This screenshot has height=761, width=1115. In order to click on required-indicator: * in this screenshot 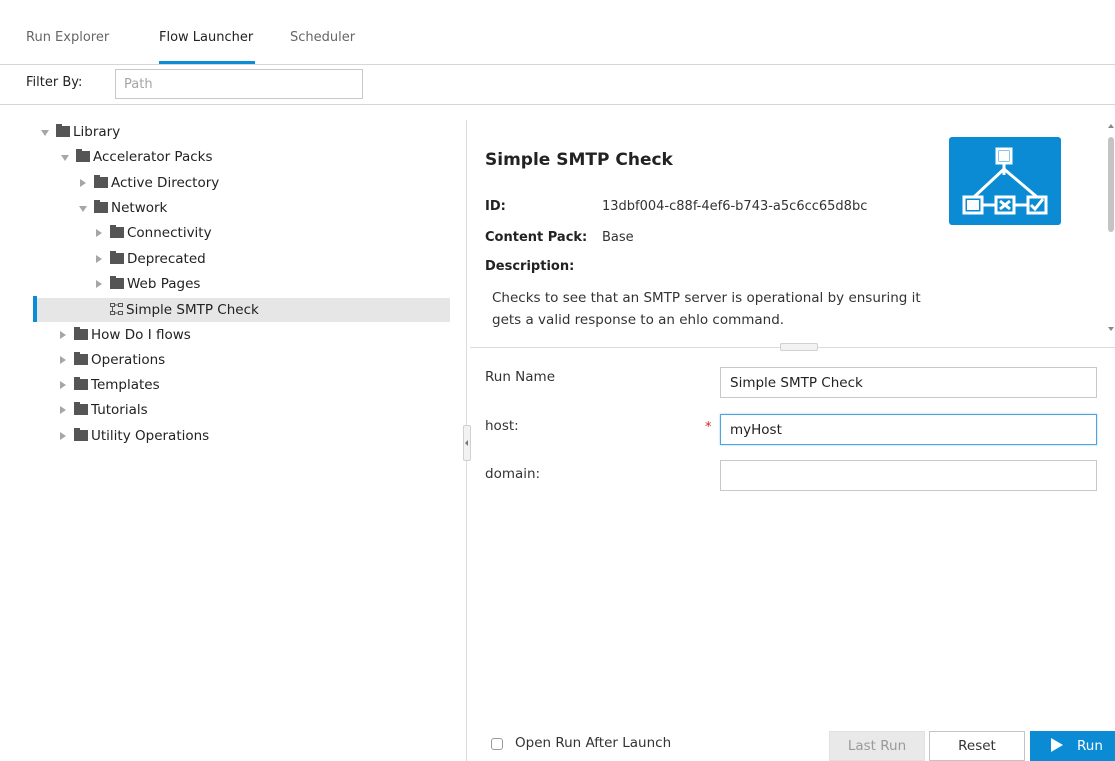, I will do `click(708, 427)`.